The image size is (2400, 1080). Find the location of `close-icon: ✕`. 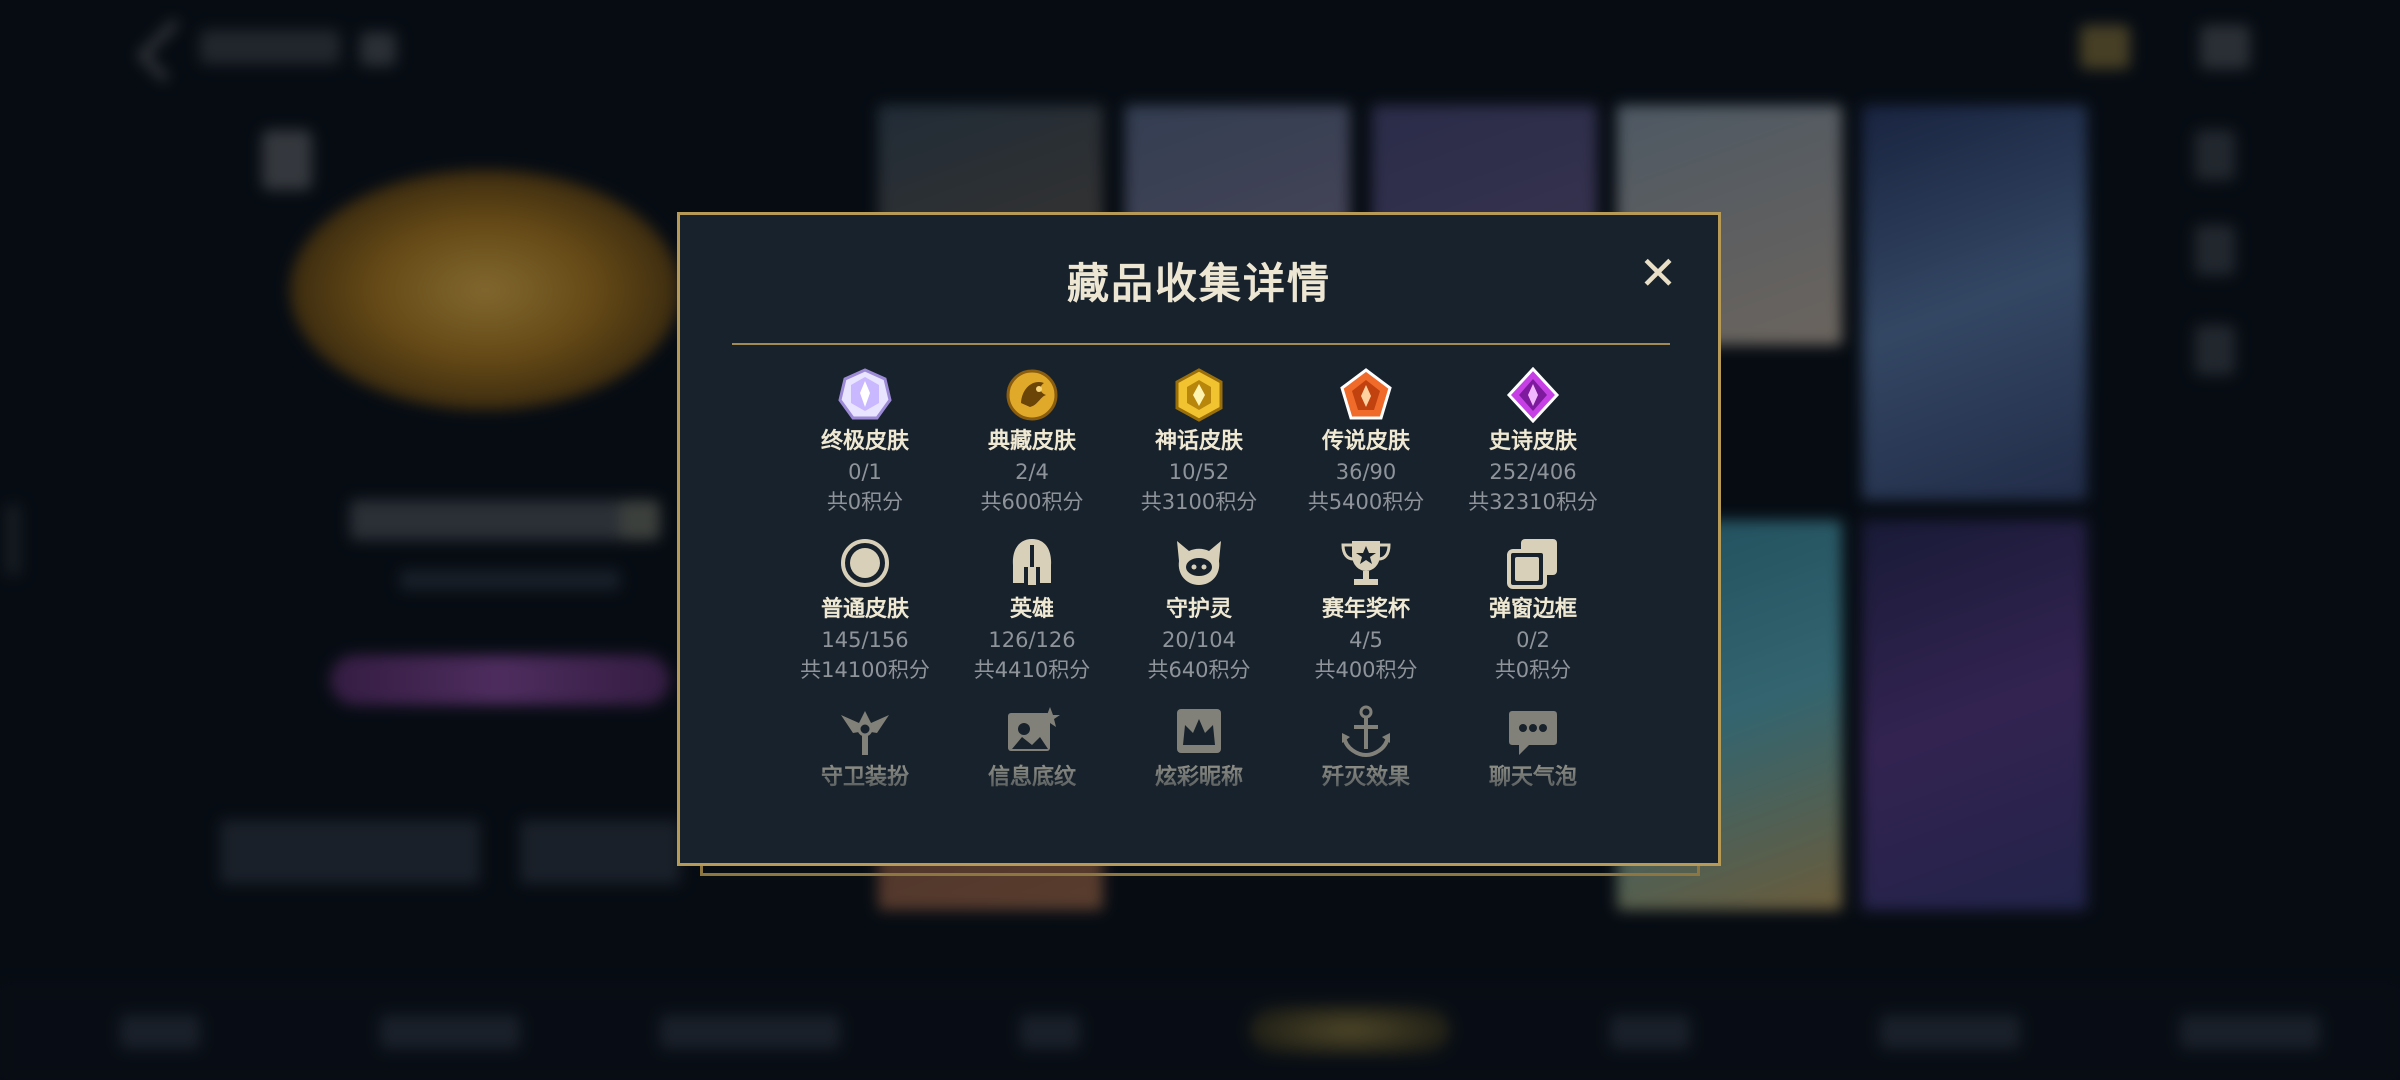

close-icon: ✕ is located at coordinates (1658, 273).